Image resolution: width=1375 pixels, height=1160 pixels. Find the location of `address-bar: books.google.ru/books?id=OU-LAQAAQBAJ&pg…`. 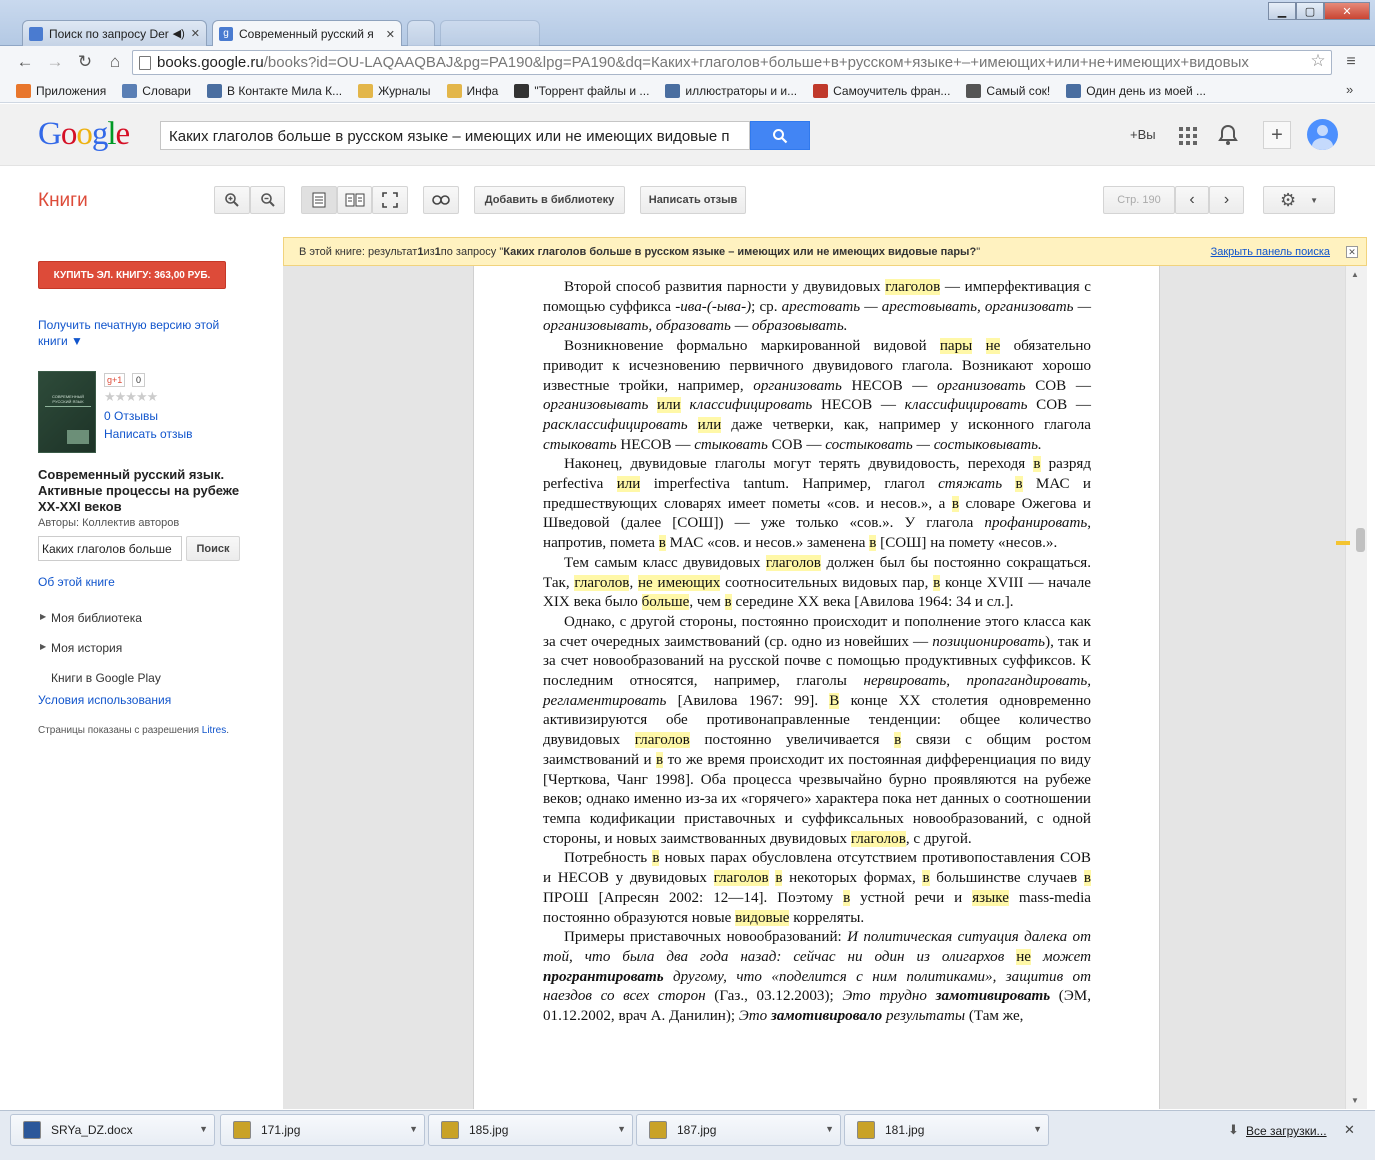

address-bar: books.google.ru/books?id=OU-LAQAAQBAJ&pg… is located at coordinates (732, 62).